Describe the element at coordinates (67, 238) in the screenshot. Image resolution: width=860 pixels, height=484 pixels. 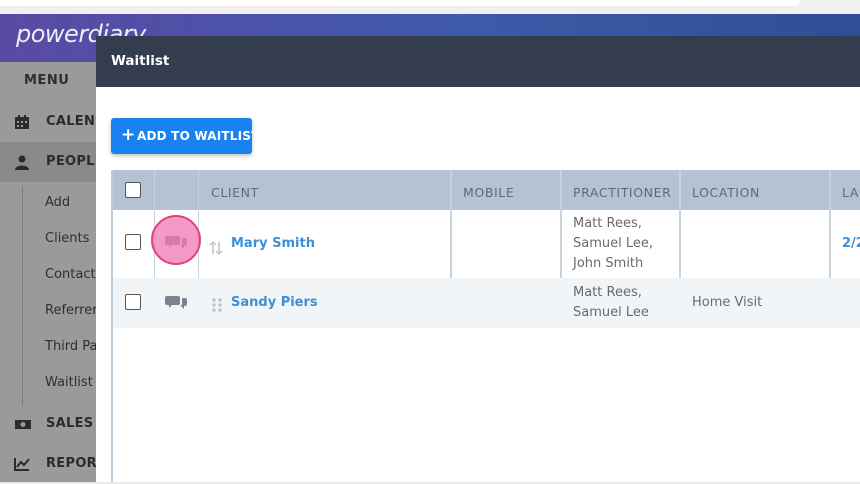
I see `submenu-item-clients: Clients` at that location.